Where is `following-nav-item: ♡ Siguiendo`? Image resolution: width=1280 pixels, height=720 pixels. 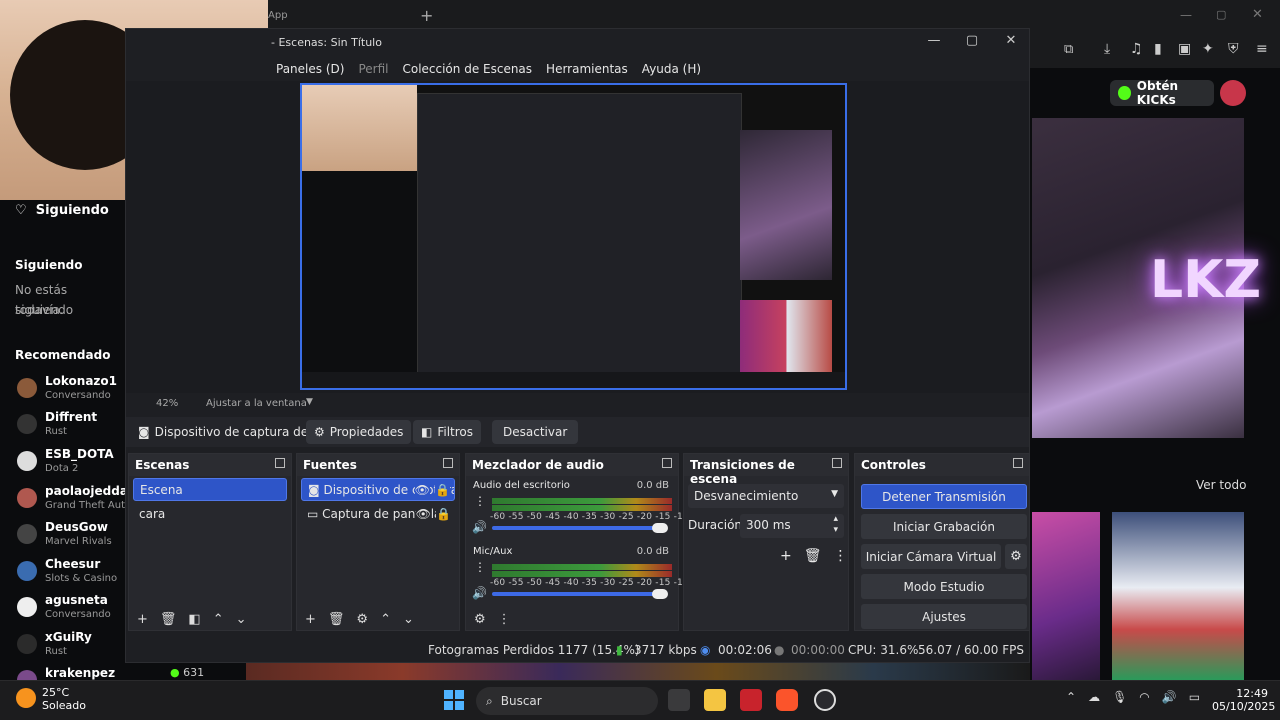 following-nav-item: ♡ Siguiendo is located at coordinates (62, 210).